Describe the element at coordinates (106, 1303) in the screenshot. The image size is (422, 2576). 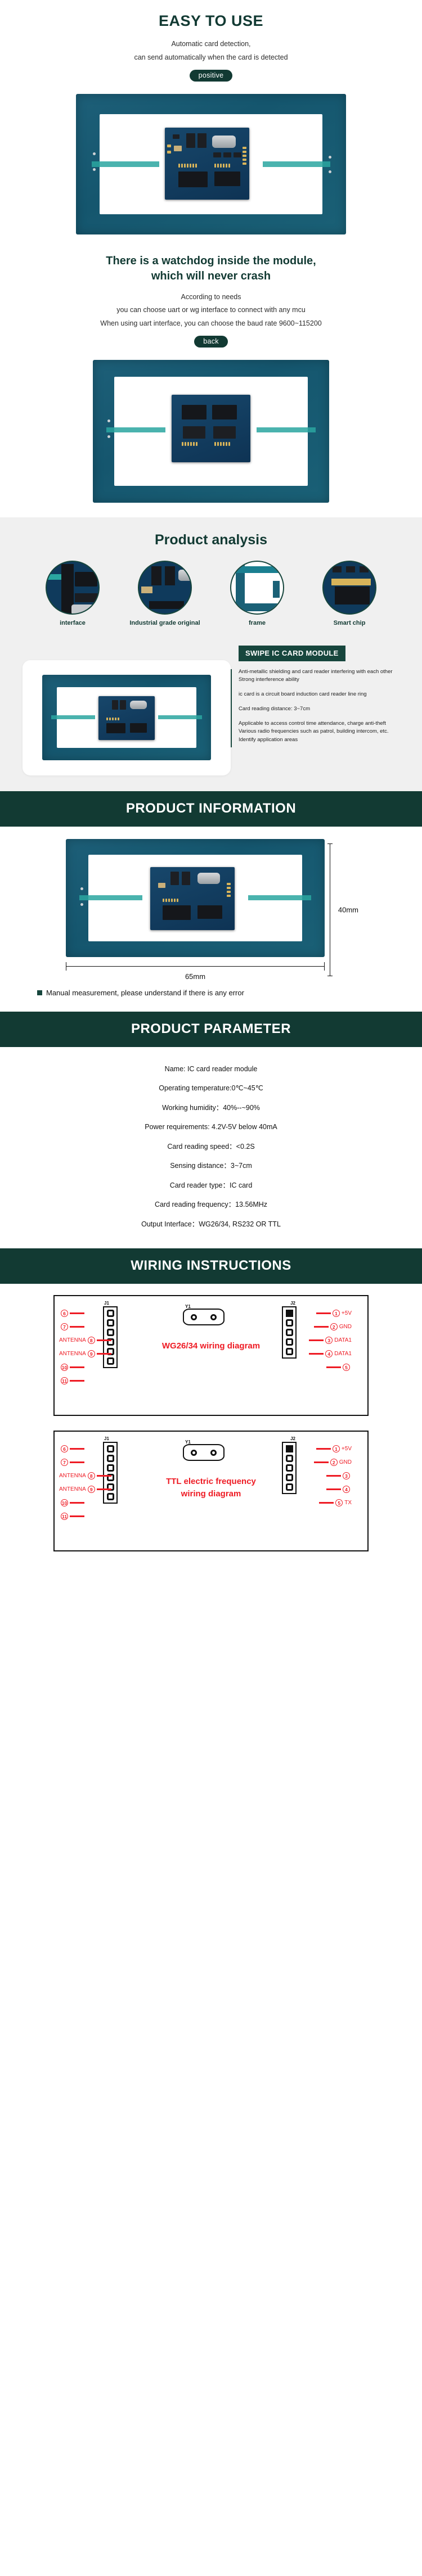
I see `wg-left-header-tag: J1` at that location.